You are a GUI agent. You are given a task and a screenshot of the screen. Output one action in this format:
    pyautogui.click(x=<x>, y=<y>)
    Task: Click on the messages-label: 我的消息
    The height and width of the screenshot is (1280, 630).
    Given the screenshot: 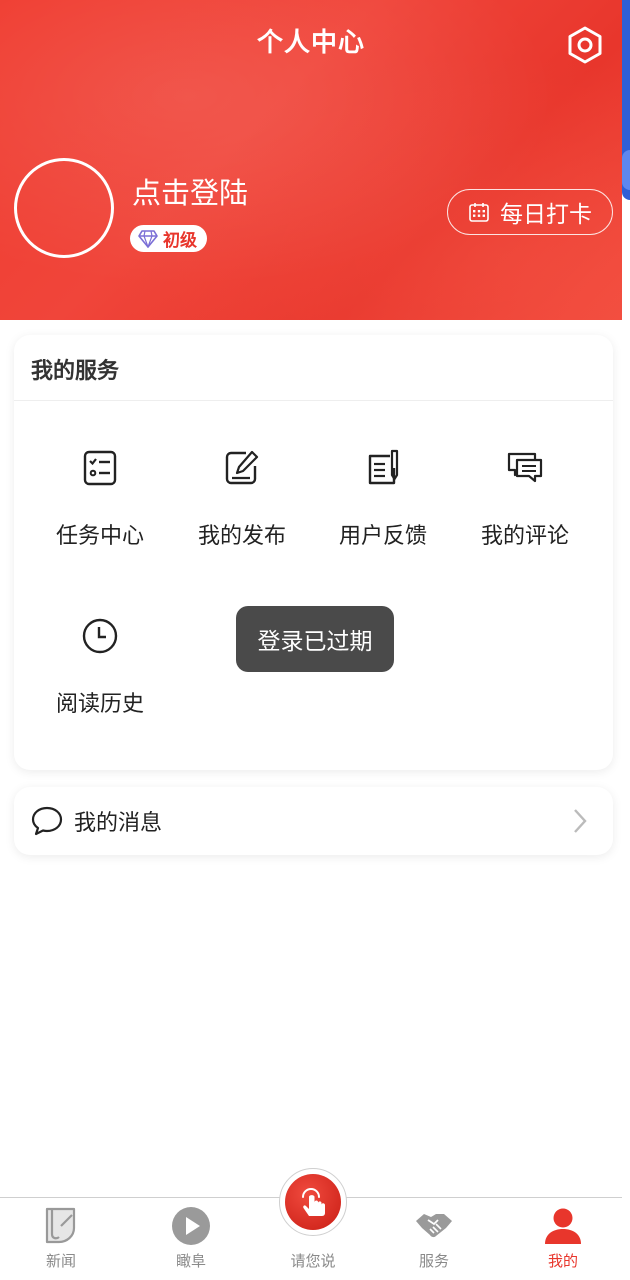 What is the action you would take?
    pyautogui.click(x=118, y=823)
    